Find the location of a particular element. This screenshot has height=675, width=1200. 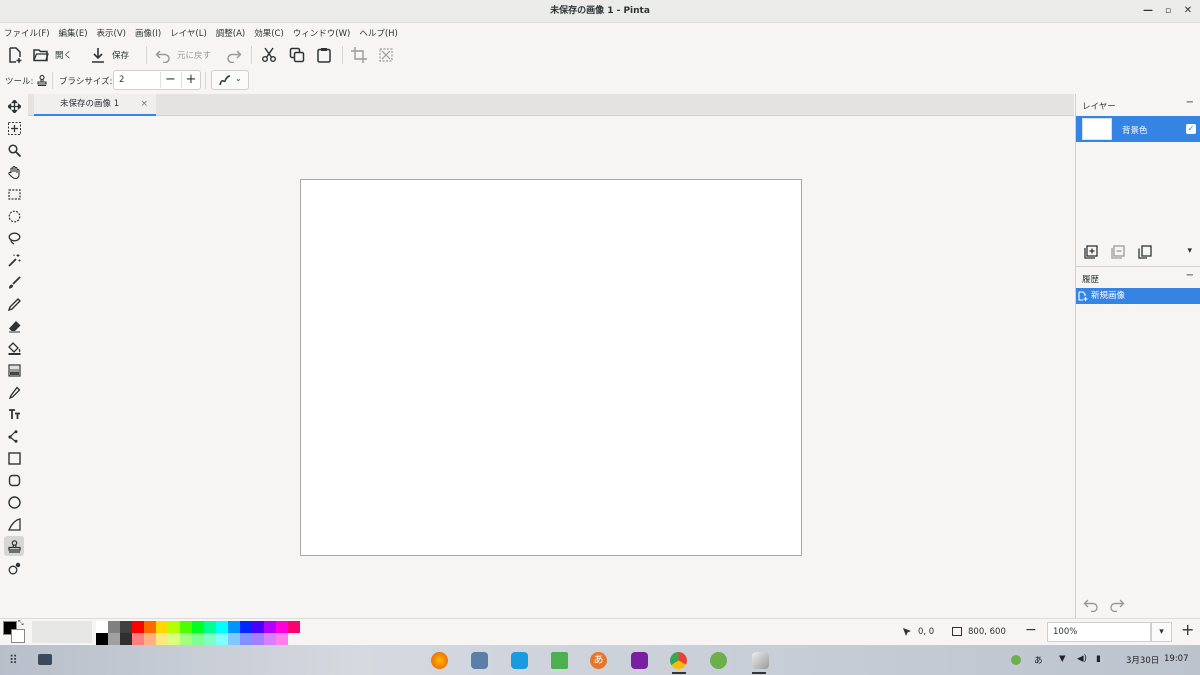

close-tab-icon: × is located at coordinates (144, 104).